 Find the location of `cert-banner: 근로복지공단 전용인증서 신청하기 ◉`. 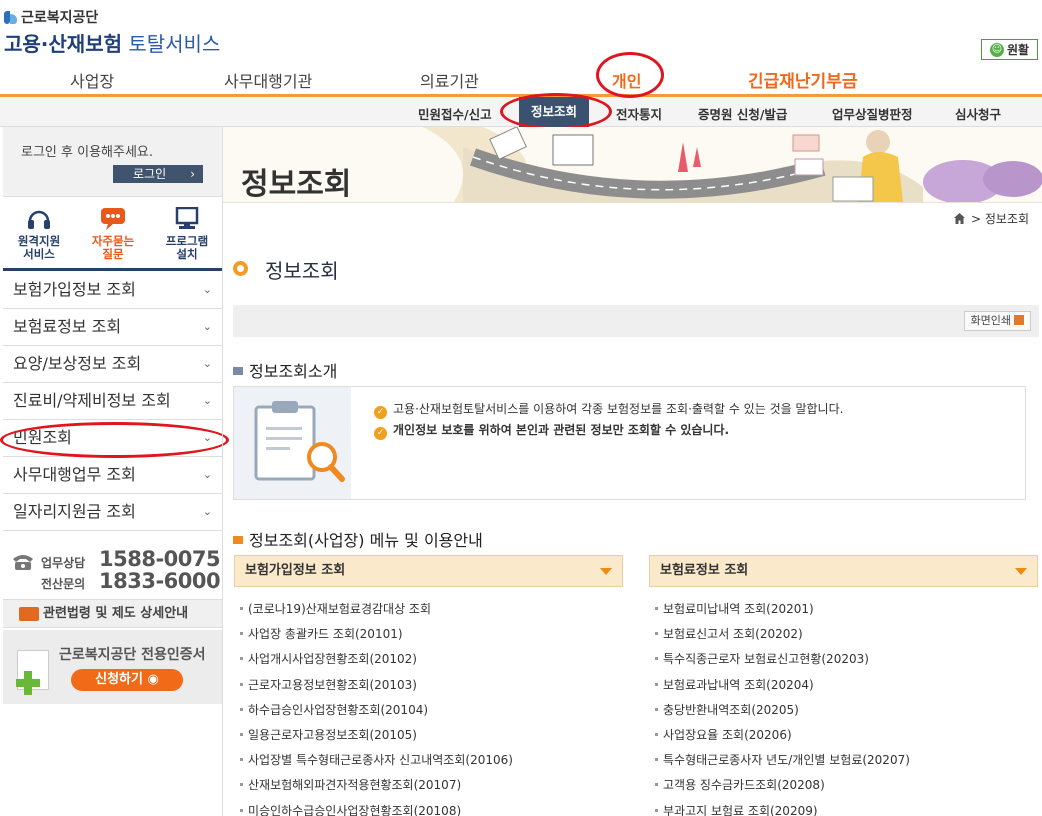

cert-banner: 근로복지공단 전용인증서 신청하기 ◉ is located at coordinates (112, 667).